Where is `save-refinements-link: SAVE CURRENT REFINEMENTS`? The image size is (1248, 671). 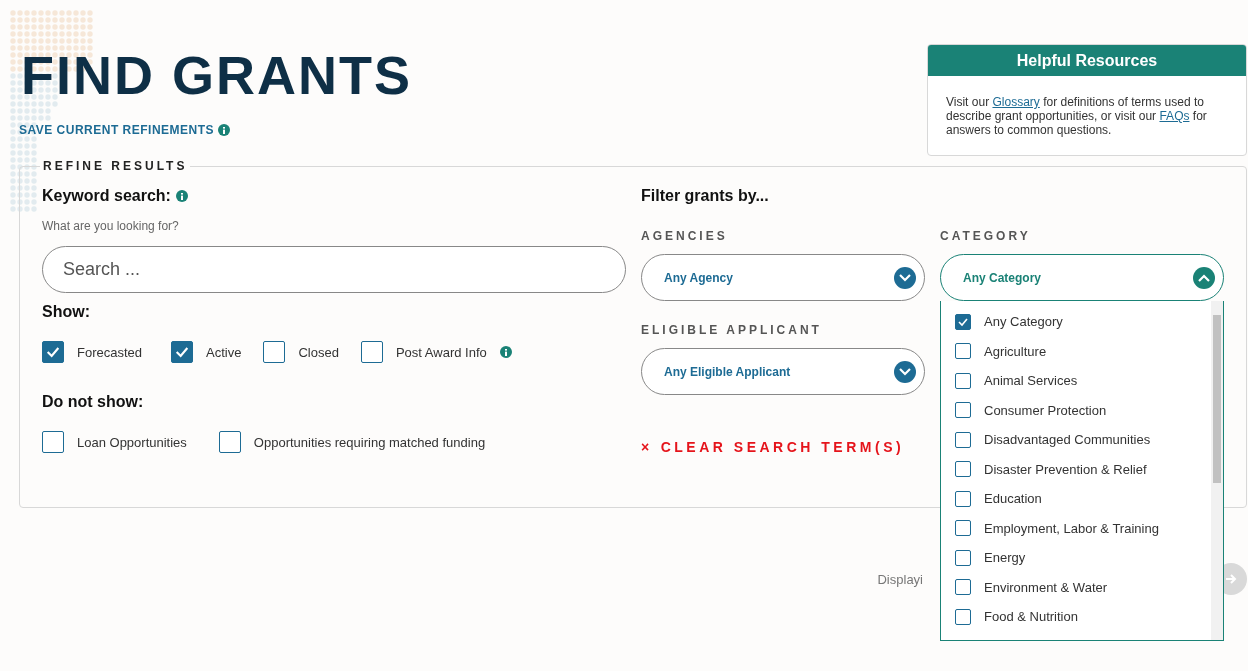
save-refinements-link: SAVE CURRENT REFINEMENTS is located at coordinates (215, 130).